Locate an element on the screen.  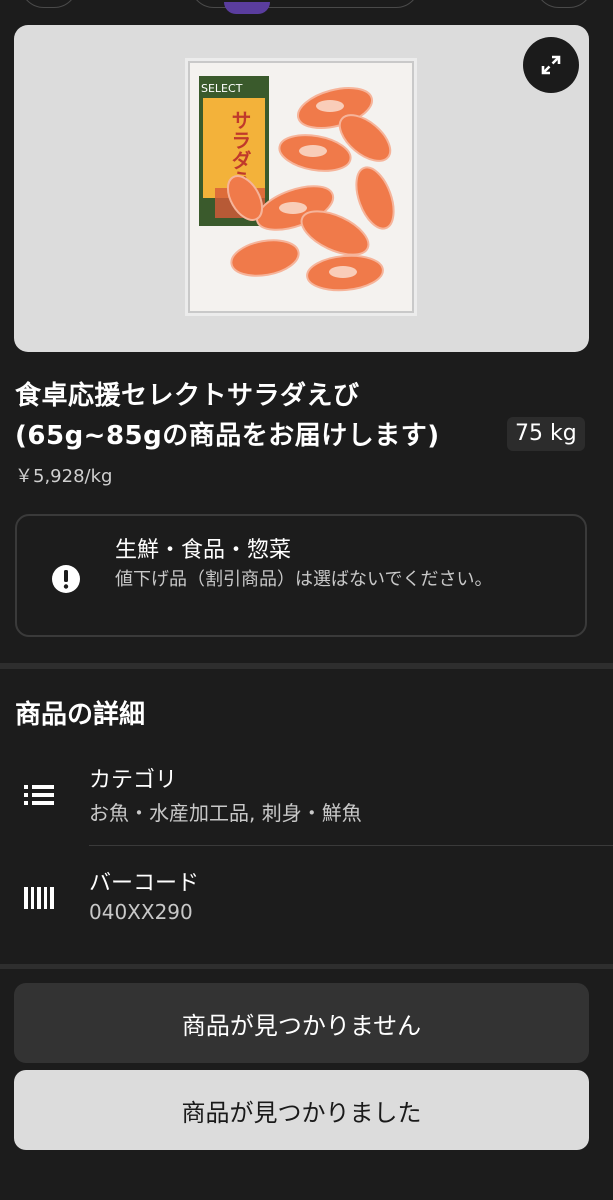
expand-image-button is located at coordinates (551, 65).